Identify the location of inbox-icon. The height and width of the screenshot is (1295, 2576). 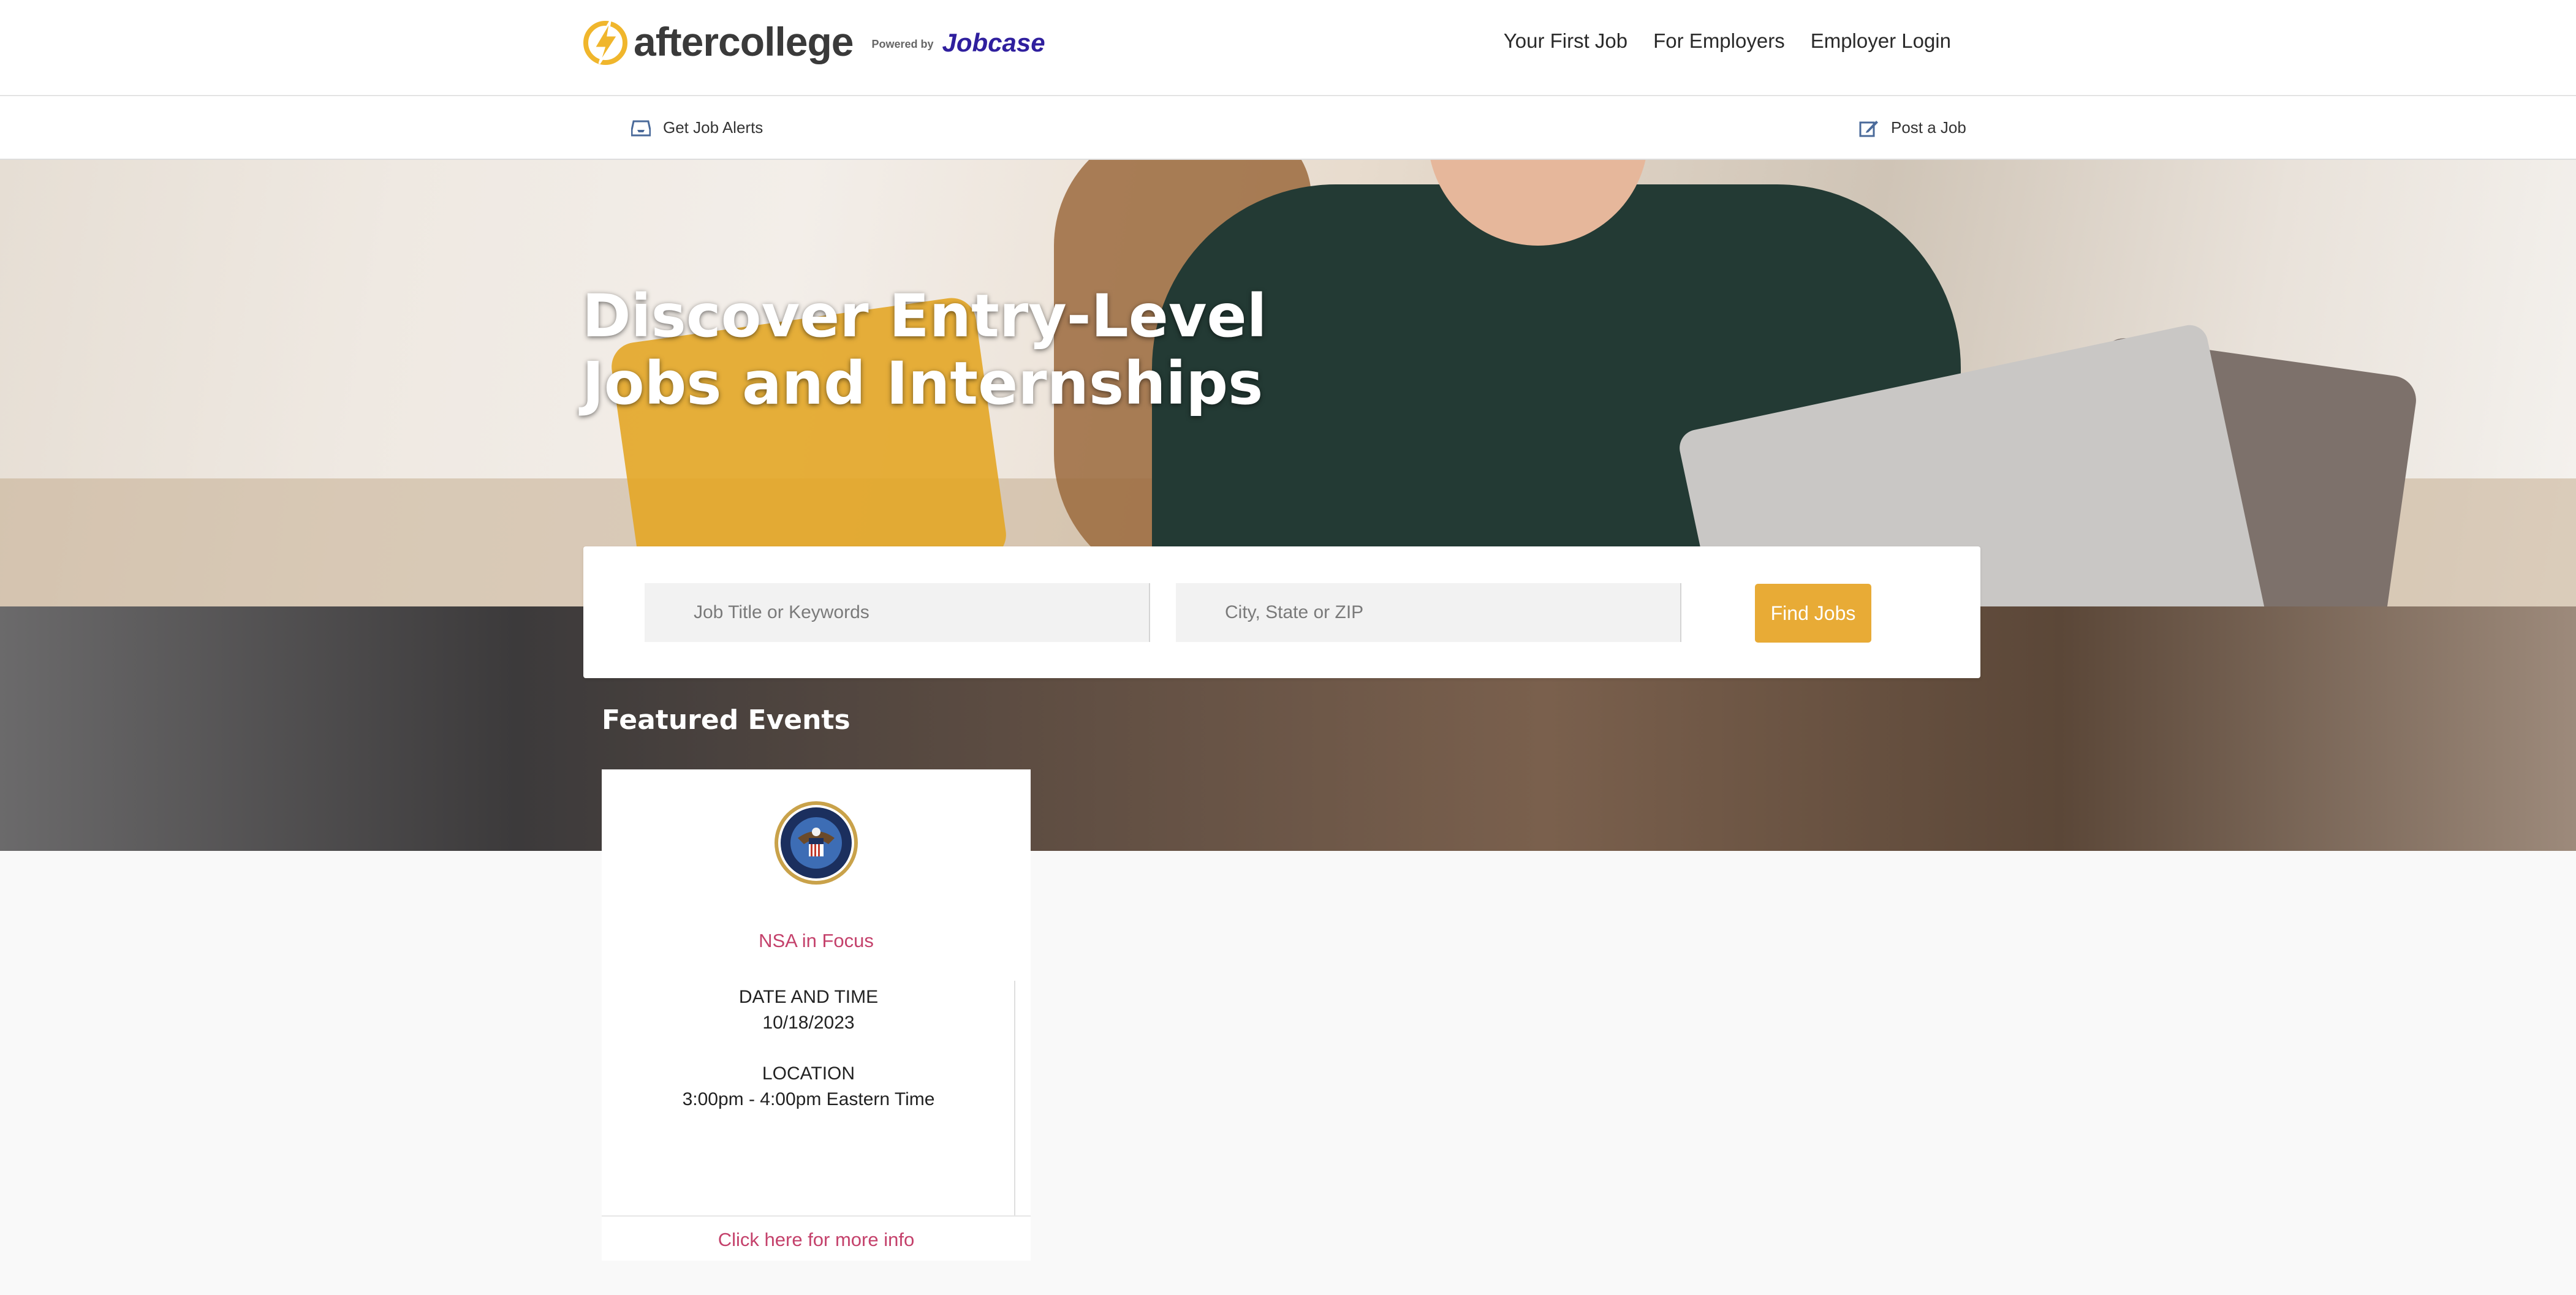
(641, 128).